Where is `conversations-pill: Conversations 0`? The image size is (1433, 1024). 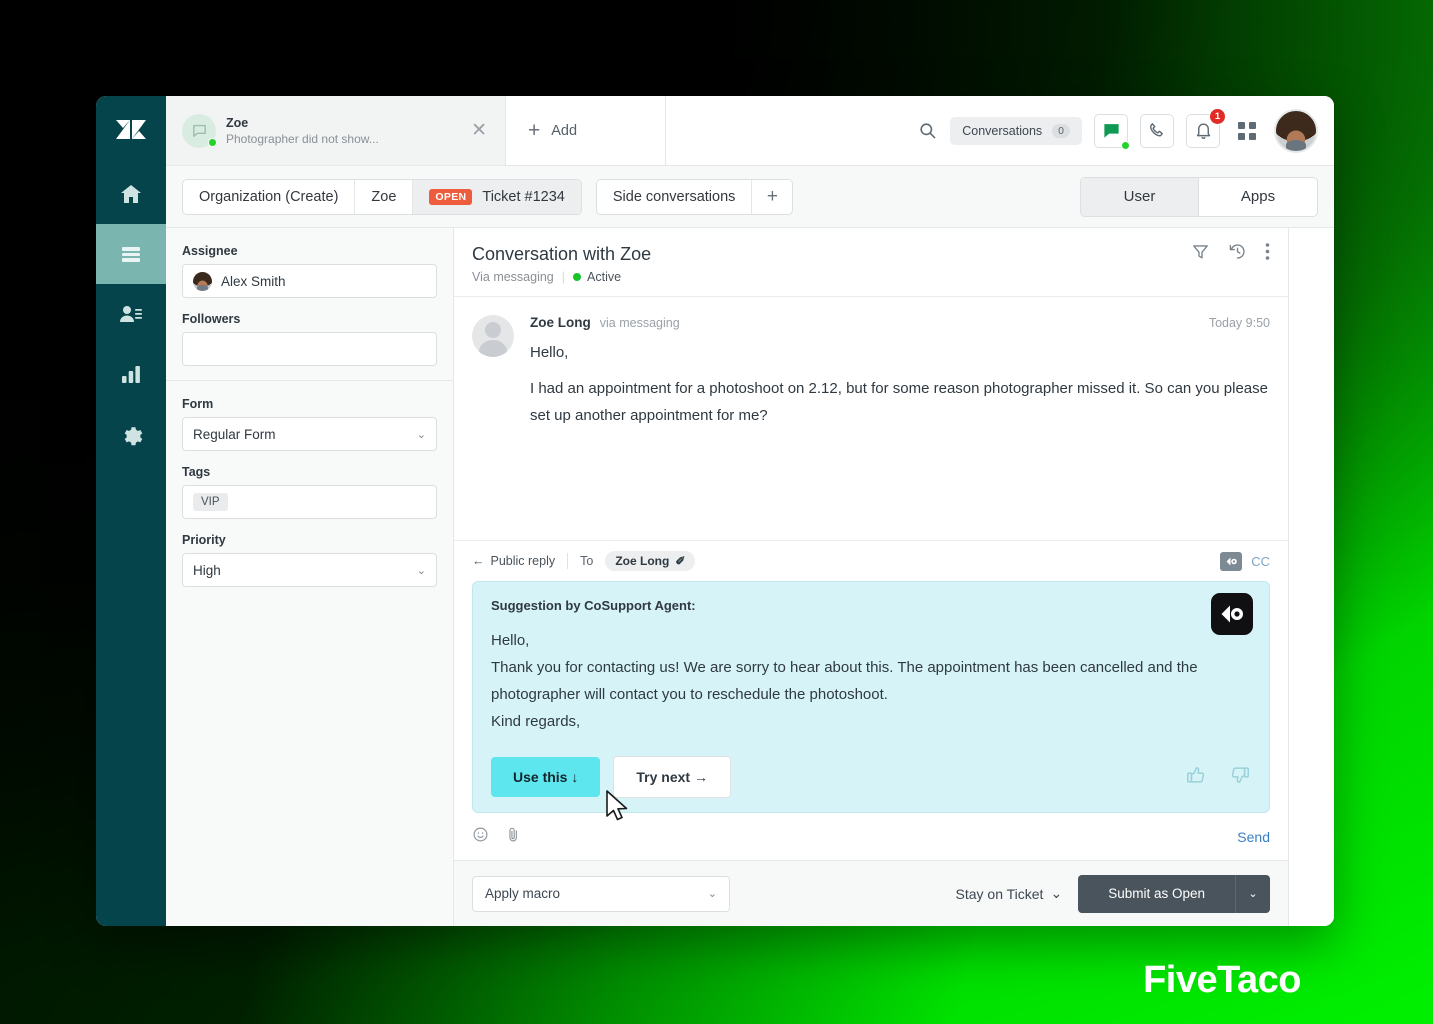 conversations-pill: Conversations 0 is located at coordinates (1016, 130).